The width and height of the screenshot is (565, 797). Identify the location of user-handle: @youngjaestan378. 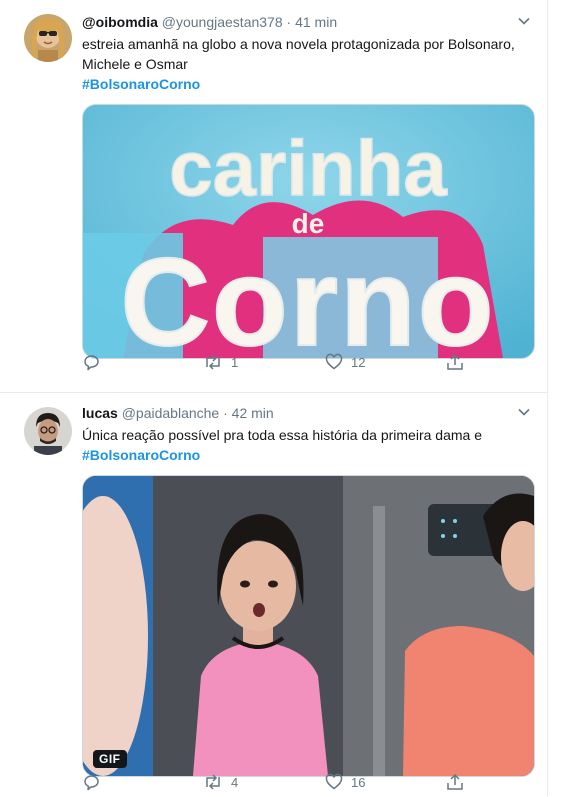
(222, 22).